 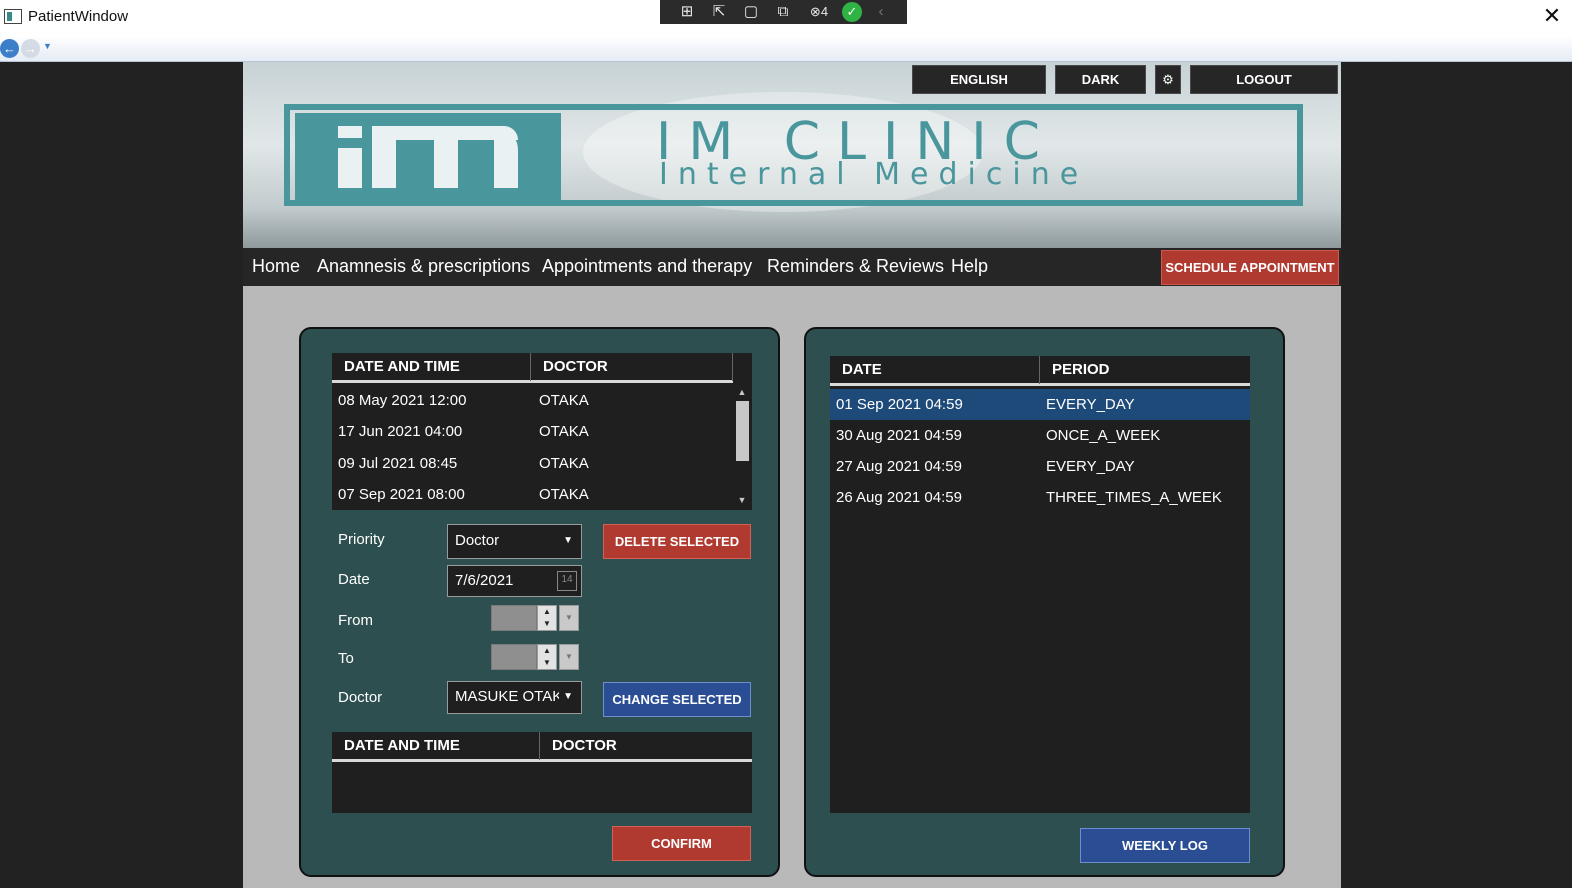 What do you see at coordinates (899, 404) in the screenshot?
I see `cell-date: 01 Sep 2021 04:59` at bounding box center [899, 404].